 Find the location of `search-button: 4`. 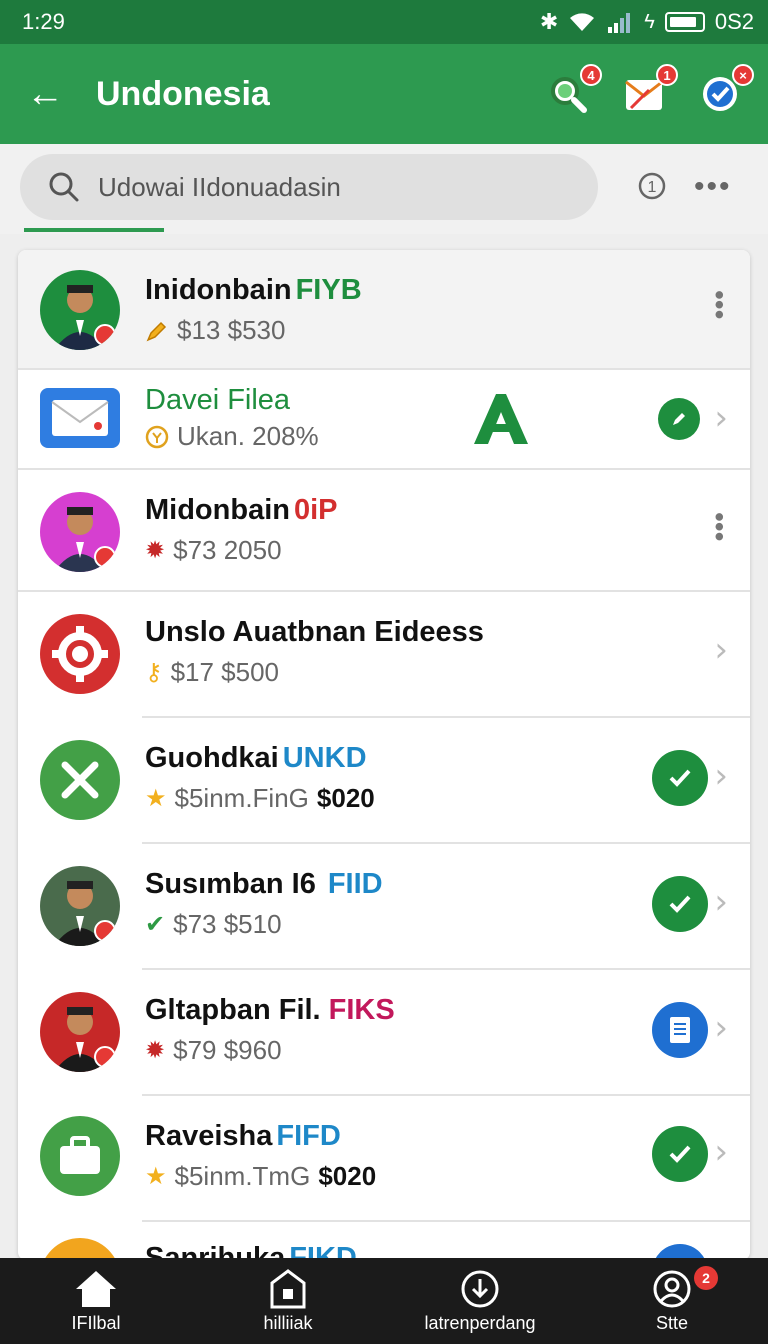

search-button: 4 is located at coordinates (574, 90).